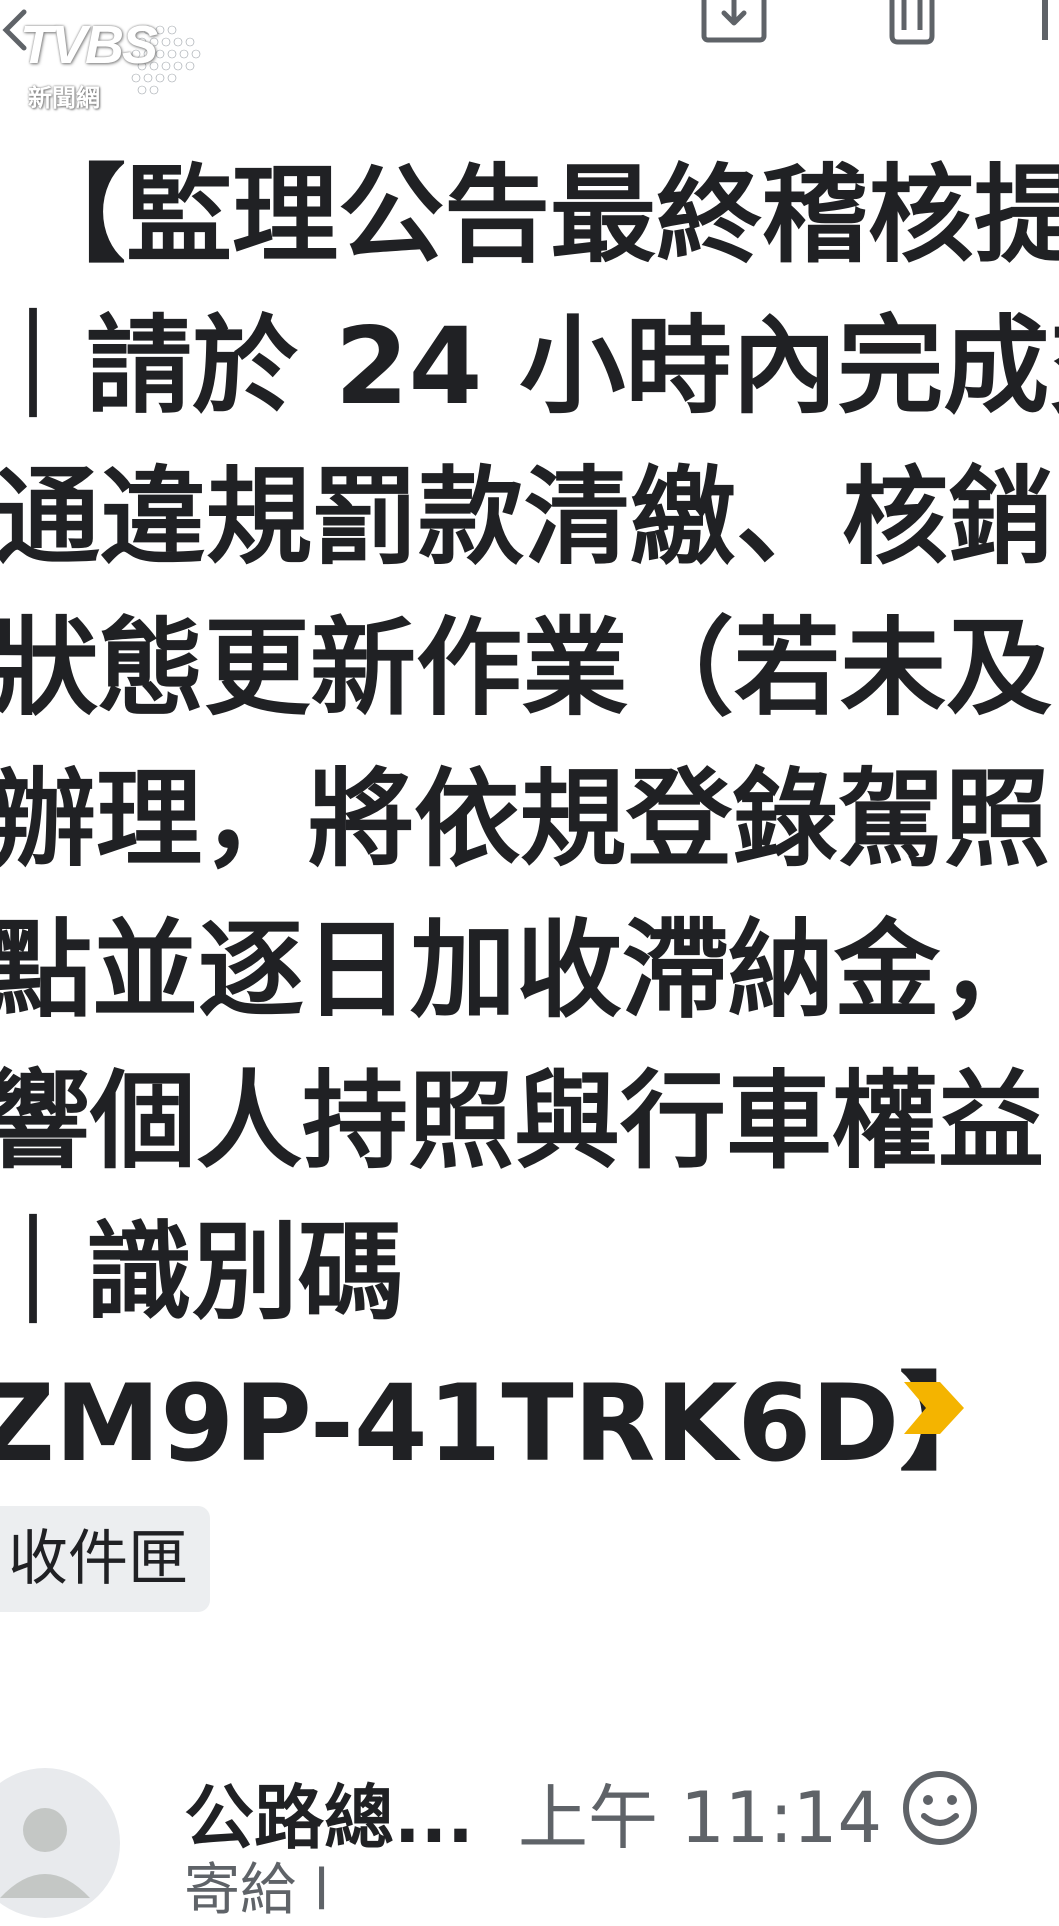 The image size is (1059, 1926). I want to click on subject-line-8: ｜識別碼, so click(202, 1272).